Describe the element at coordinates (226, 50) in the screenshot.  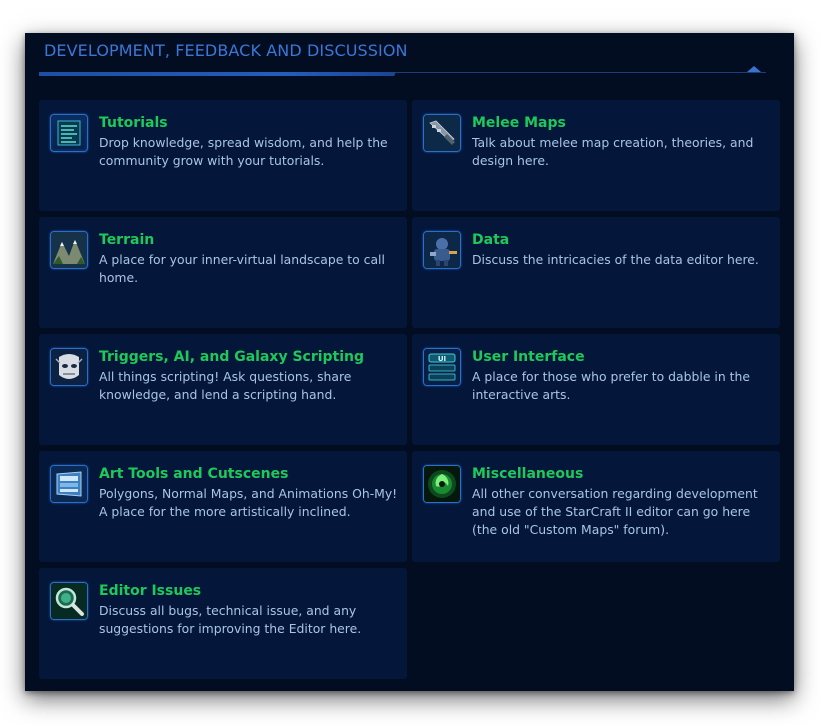
I see `section-title: DEVELOPMENT, FEEDBACK AND DISCUSSION` at that location.